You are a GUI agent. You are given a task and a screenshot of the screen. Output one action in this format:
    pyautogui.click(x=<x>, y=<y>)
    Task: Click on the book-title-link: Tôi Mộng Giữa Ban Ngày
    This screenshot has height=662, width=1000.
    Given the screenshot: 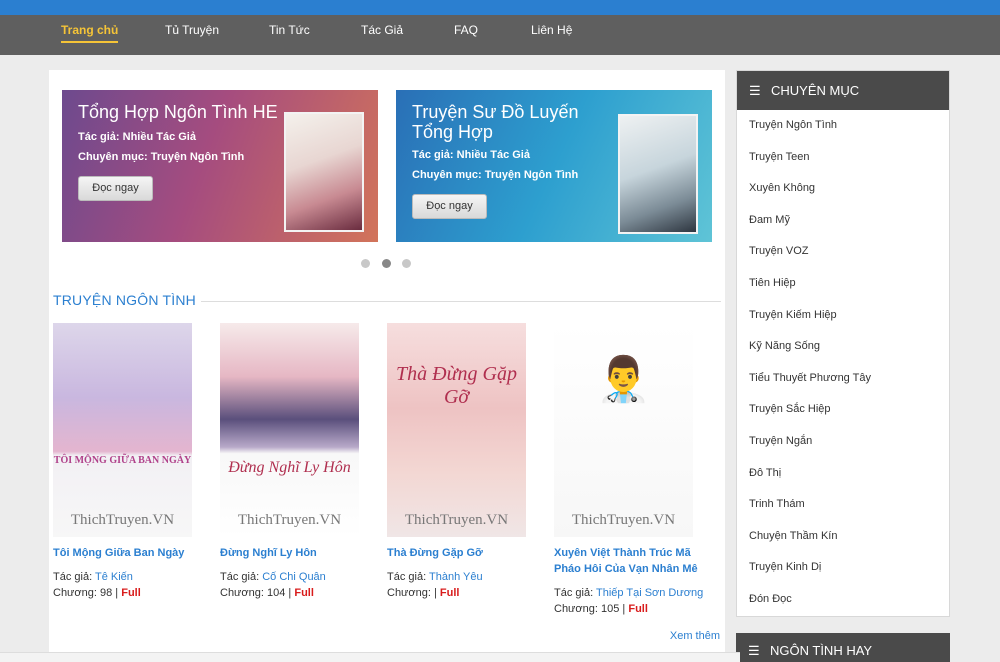 What is the action you would take?
    pyautogui.click(x=135, y=553)
    